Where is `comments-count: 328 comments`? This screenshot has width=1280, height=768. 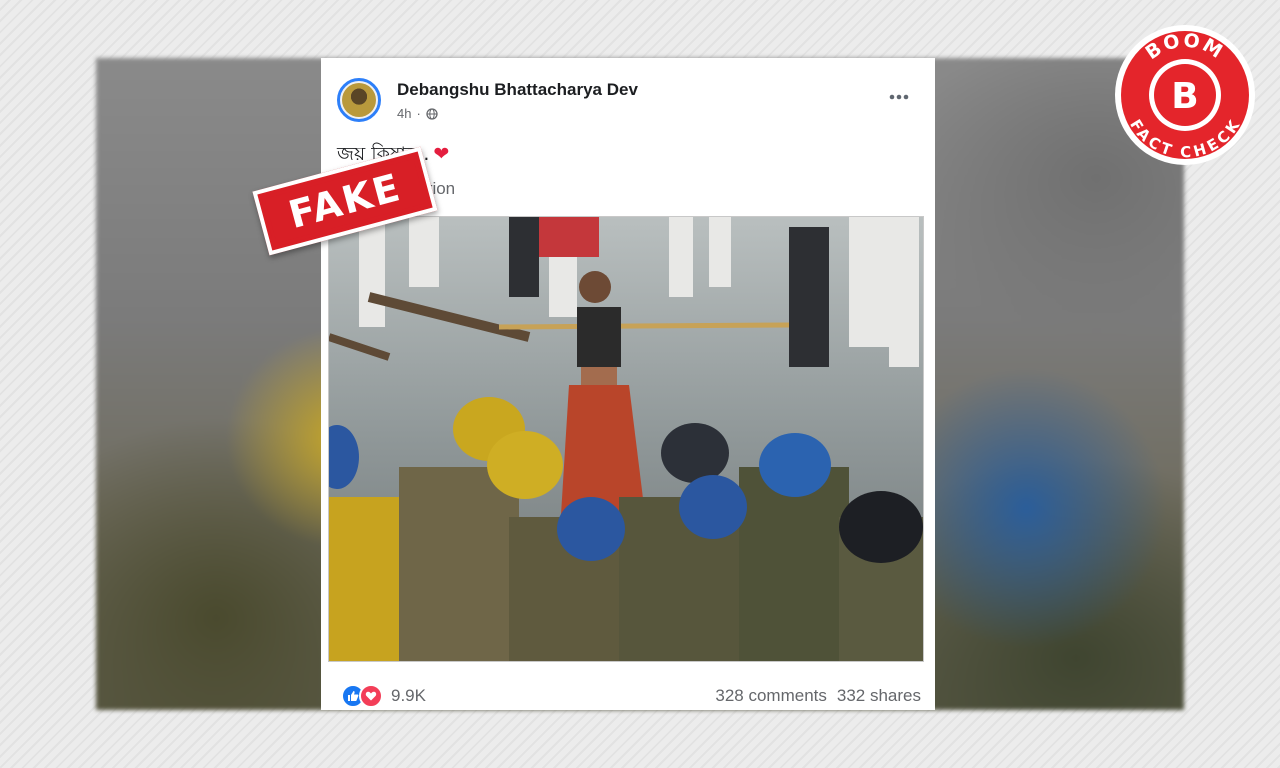
comments-count: 328 comments is located at coordinates (771, 696).